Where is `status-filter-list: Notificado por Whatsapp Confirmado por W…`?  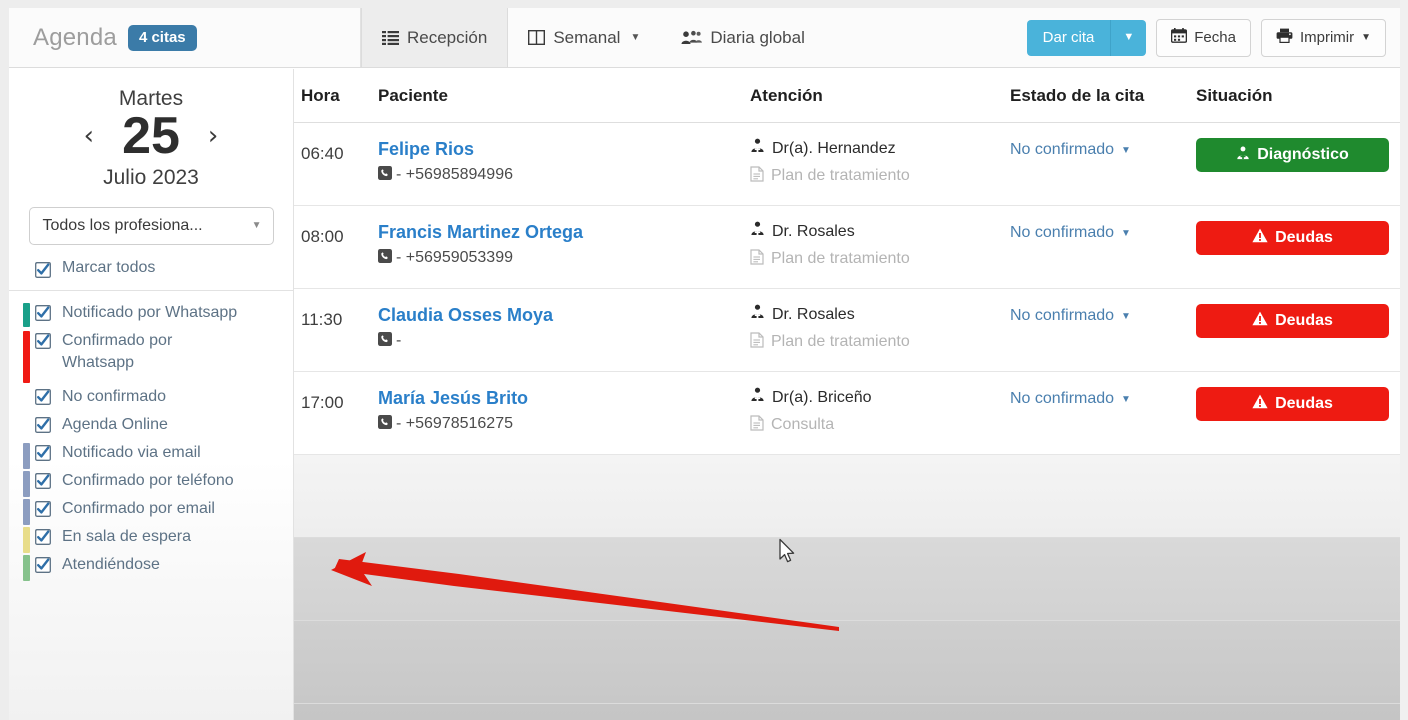
status-filter-list: Notificado por Whatsapp Confirmado por W… is located at coordinates (151, 436).